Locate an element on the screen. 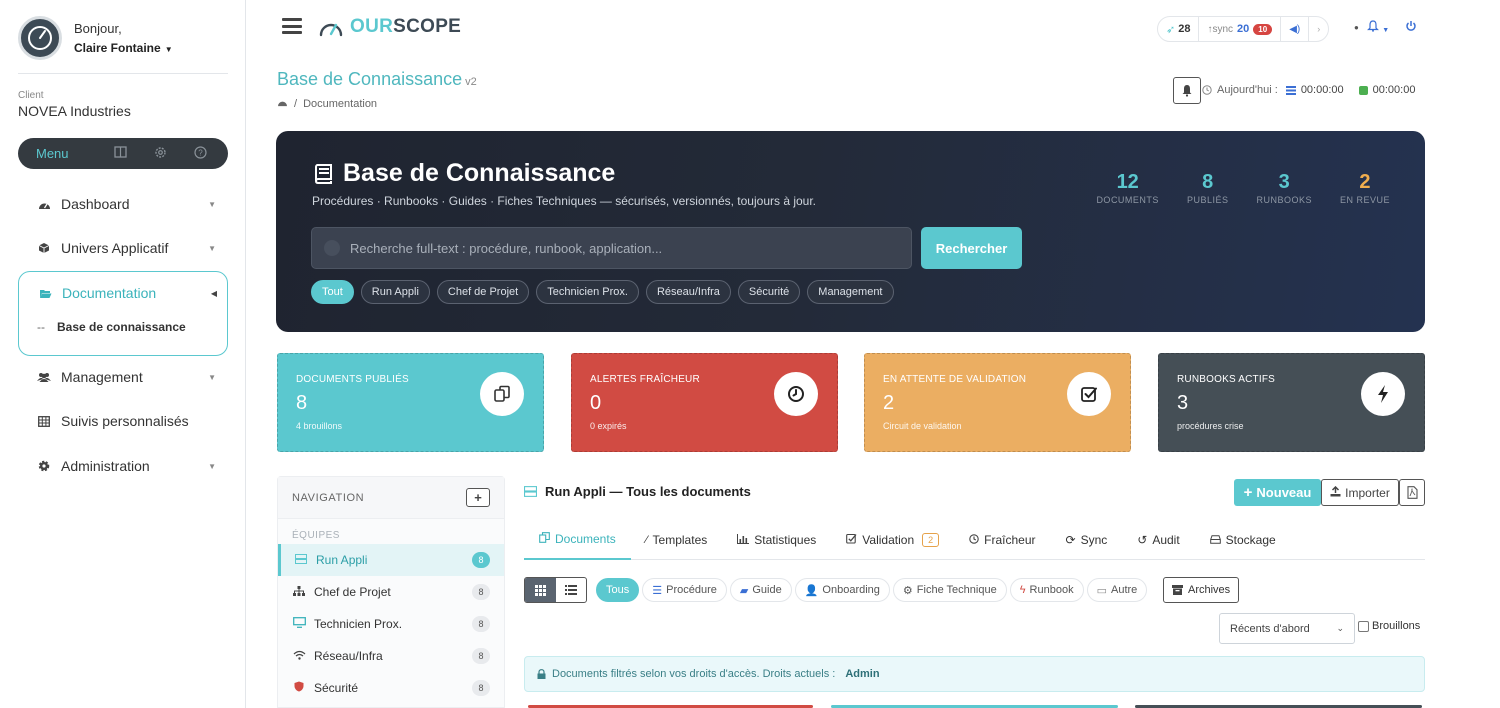 The height and width of the screenshot is (708, 1500). filter-procedure: ☰ Procédure is located at coordinates (684, 590).